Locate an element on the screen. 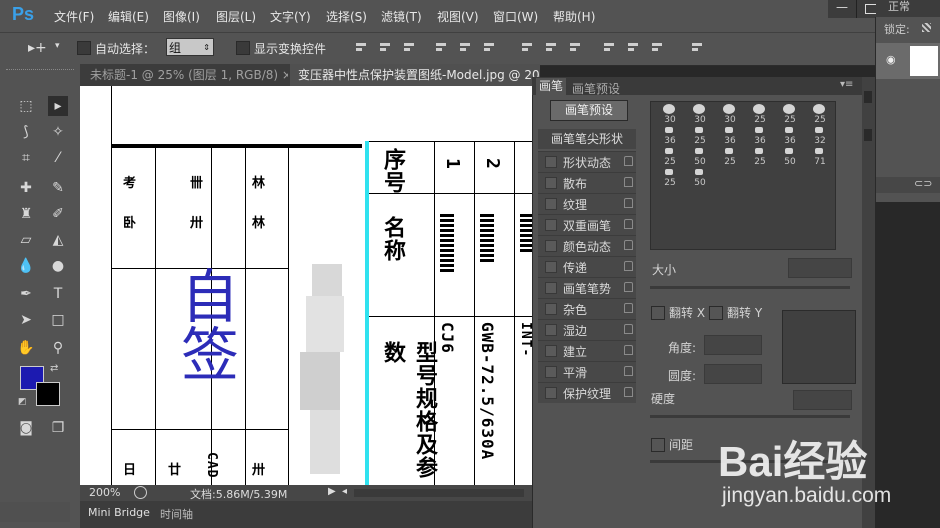 The height and width of the screenshot is (528, 940). zoom-level: 200% is located at coordinates (104, 492).